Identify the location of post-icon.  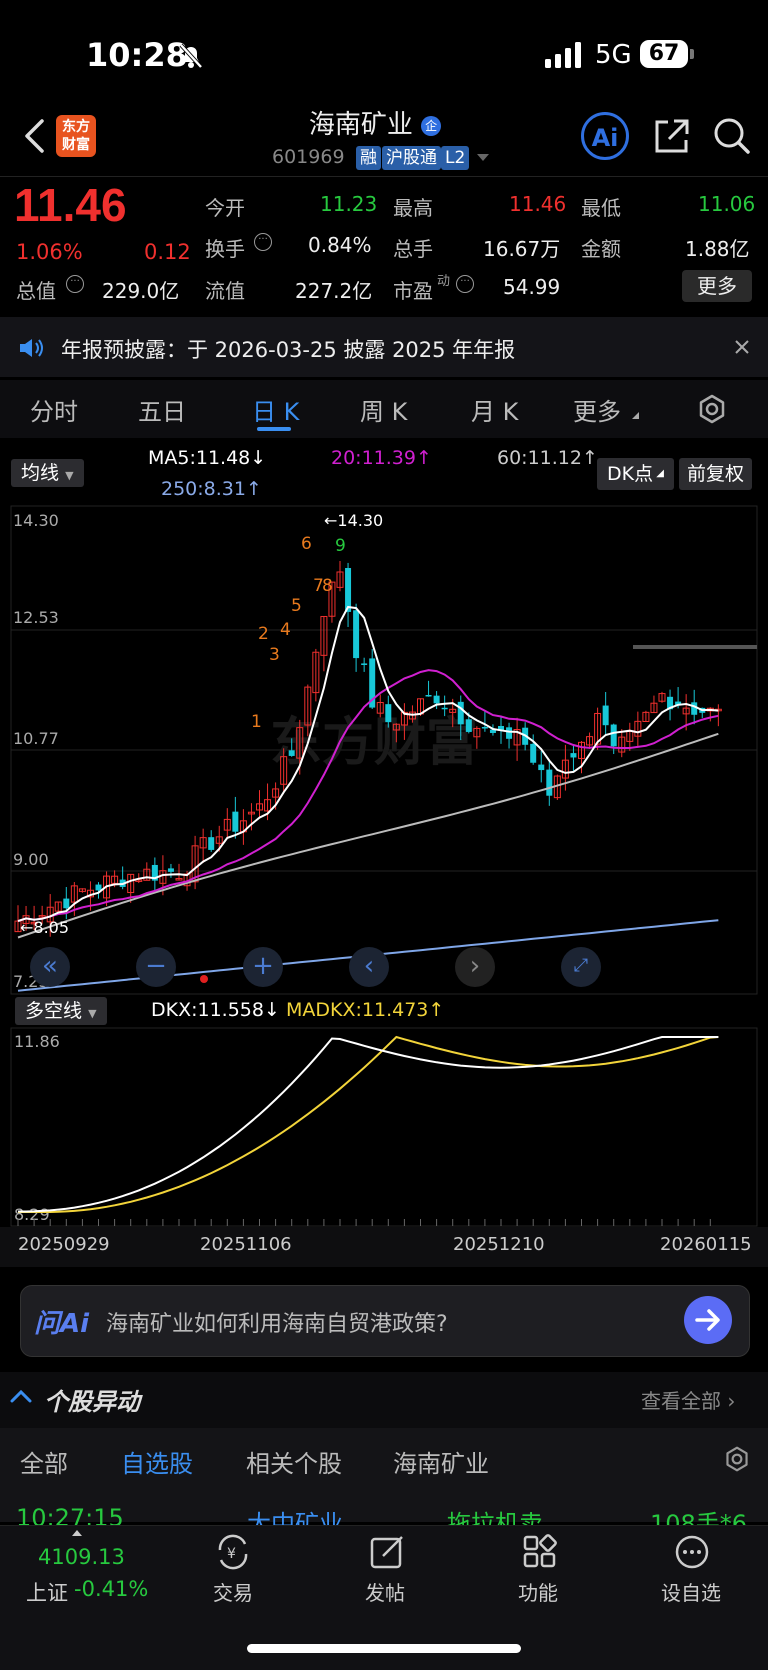
(387, 1554).